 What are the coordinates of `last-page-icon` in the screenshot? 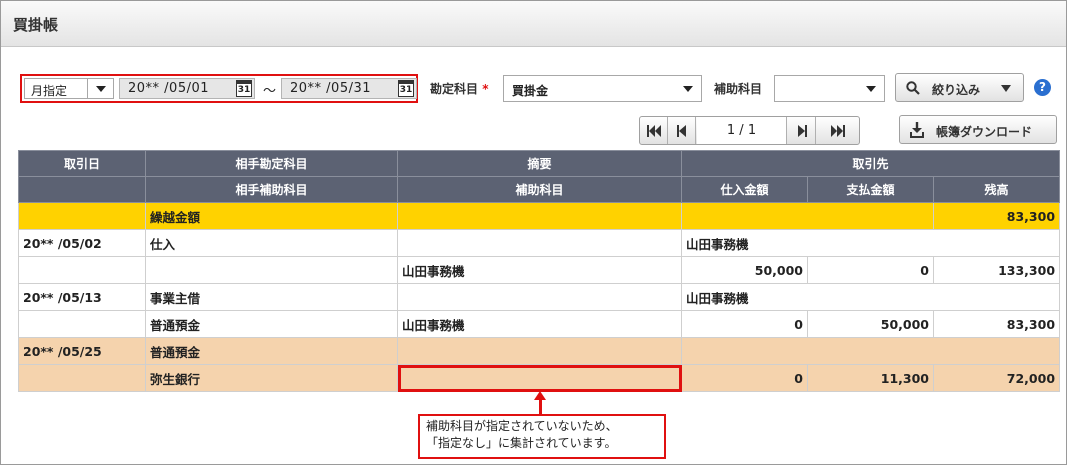 It's located at (837, 131).